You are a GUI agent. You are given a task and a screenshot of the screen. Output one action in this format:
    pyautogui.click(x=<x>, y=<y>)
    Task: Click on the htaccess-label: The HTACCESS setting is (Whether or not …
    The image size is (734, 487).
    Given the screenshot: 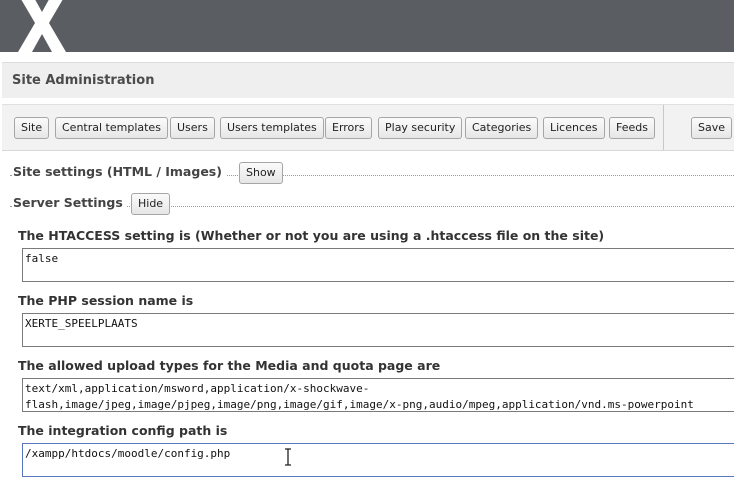 What is the action you would take?
    pyautogui.click(x=311, y=235)
    